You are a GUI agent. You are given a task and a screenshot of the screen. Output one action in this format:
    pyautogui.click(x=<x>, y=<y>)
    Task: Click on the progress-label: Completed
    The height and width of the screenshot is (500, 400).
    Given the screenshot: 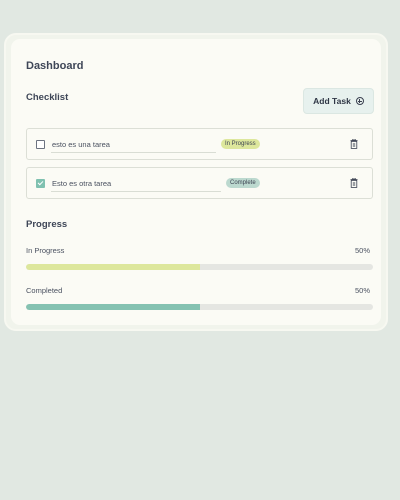 What is the action you would take?
    pyautogui.click(x=44, y=290)
    